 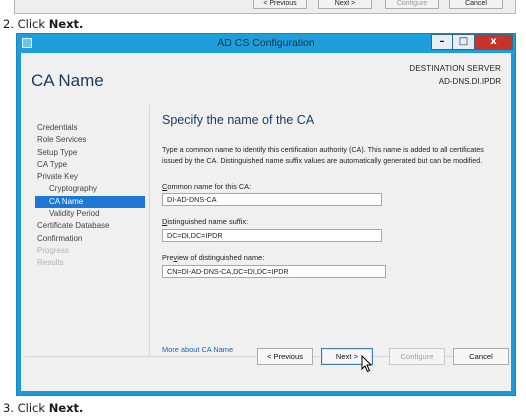 I want to click on nav-item-ca-name: CA Name, so click(x=90, y=202).